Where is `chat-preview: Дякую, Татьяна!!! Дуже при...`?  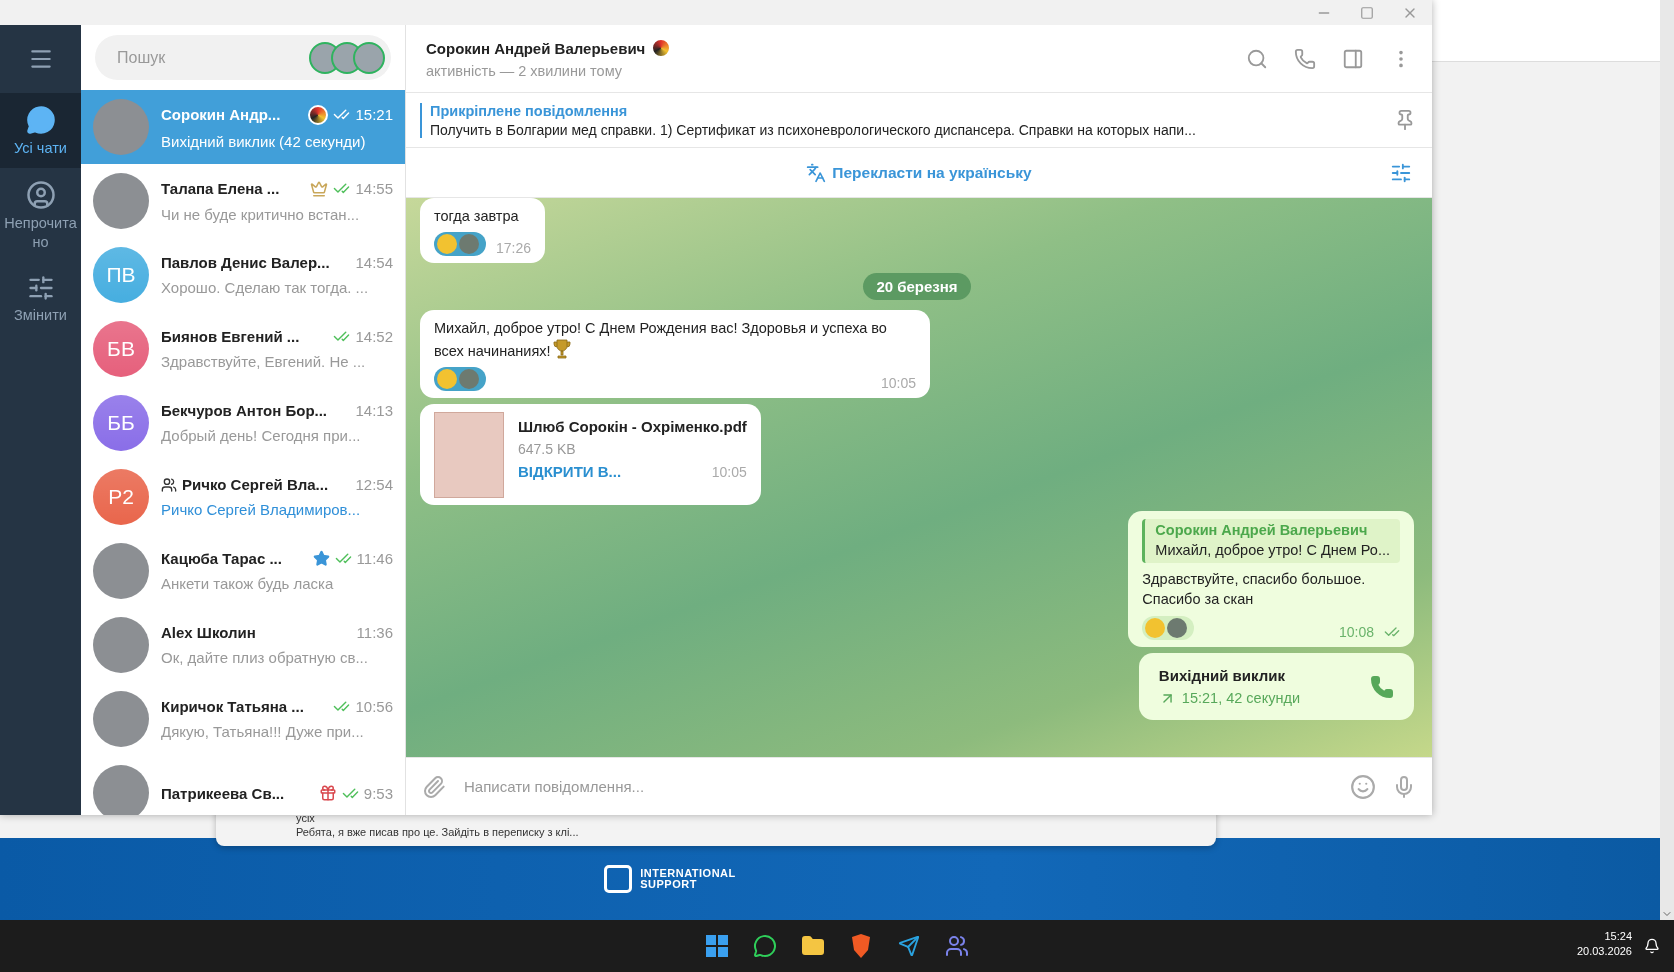
chat-preview: Дякую, Татьяна!!! Дуже при... is located at coordinates (263, 731).